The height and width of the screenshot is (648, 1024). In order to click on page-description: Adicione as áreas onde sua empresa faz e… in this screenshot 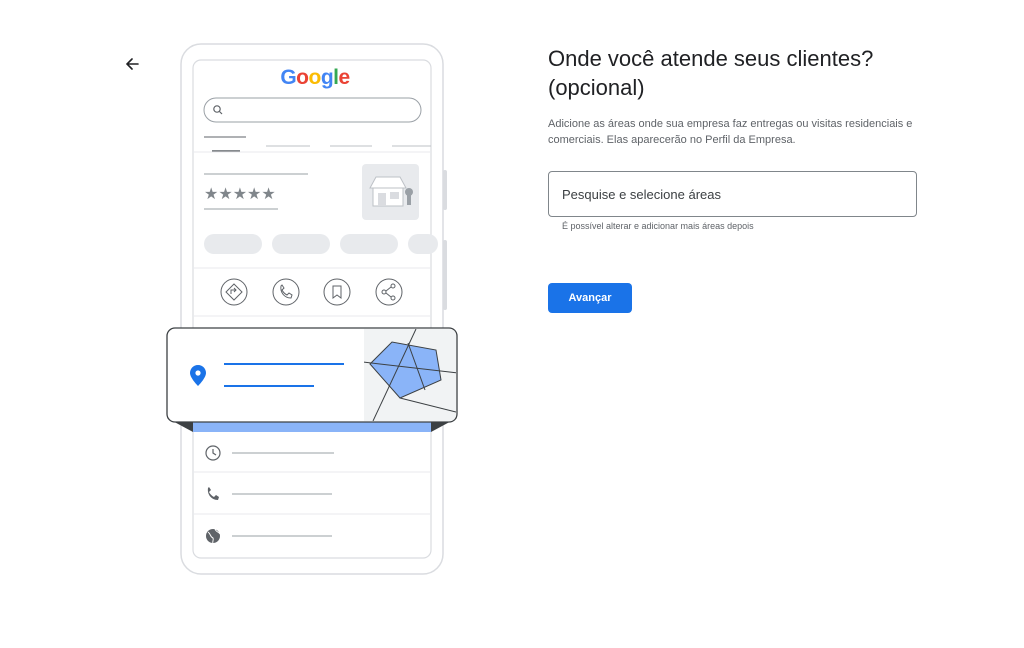, I will do `click(730, 132)`.